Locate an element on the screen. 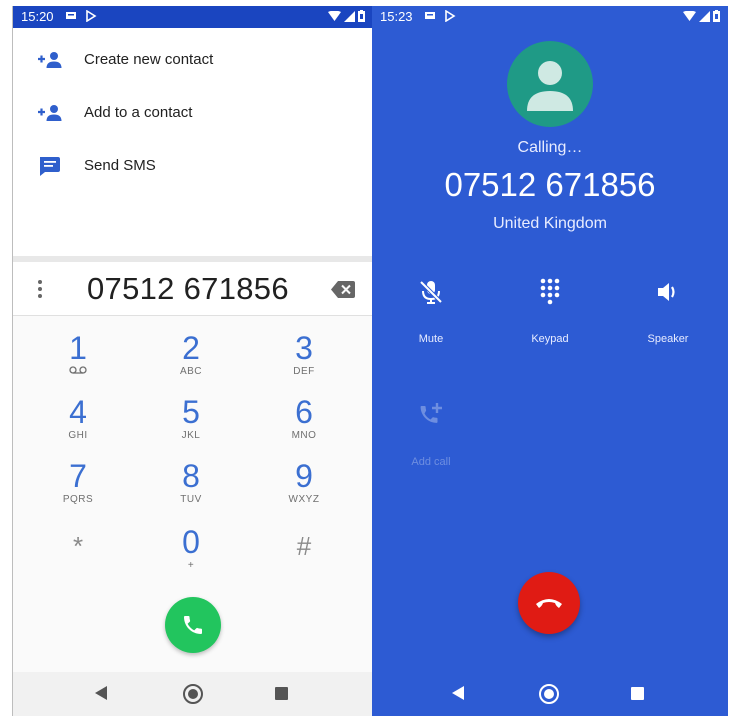  key-digit: 7 is located at coordinates (78, 476).